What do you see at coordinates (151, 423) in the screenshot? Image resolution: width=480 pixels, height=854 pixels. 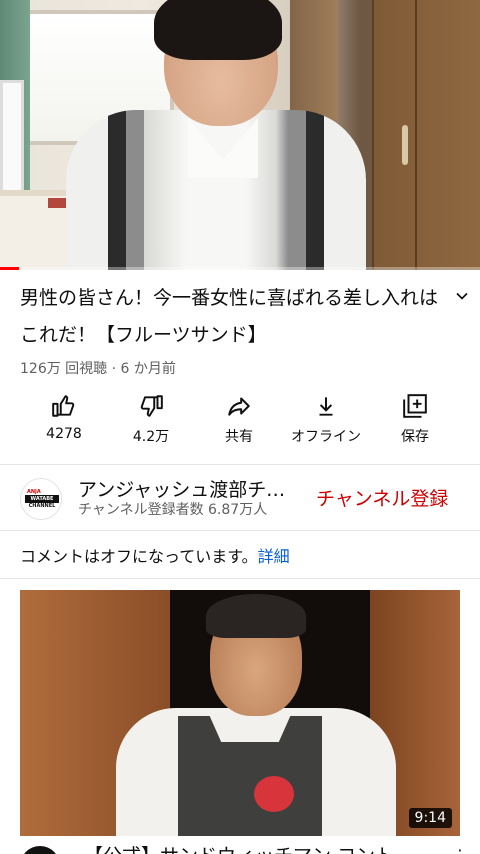 I see `dislike-button: 4.2万` at bounding box center [151, 423].